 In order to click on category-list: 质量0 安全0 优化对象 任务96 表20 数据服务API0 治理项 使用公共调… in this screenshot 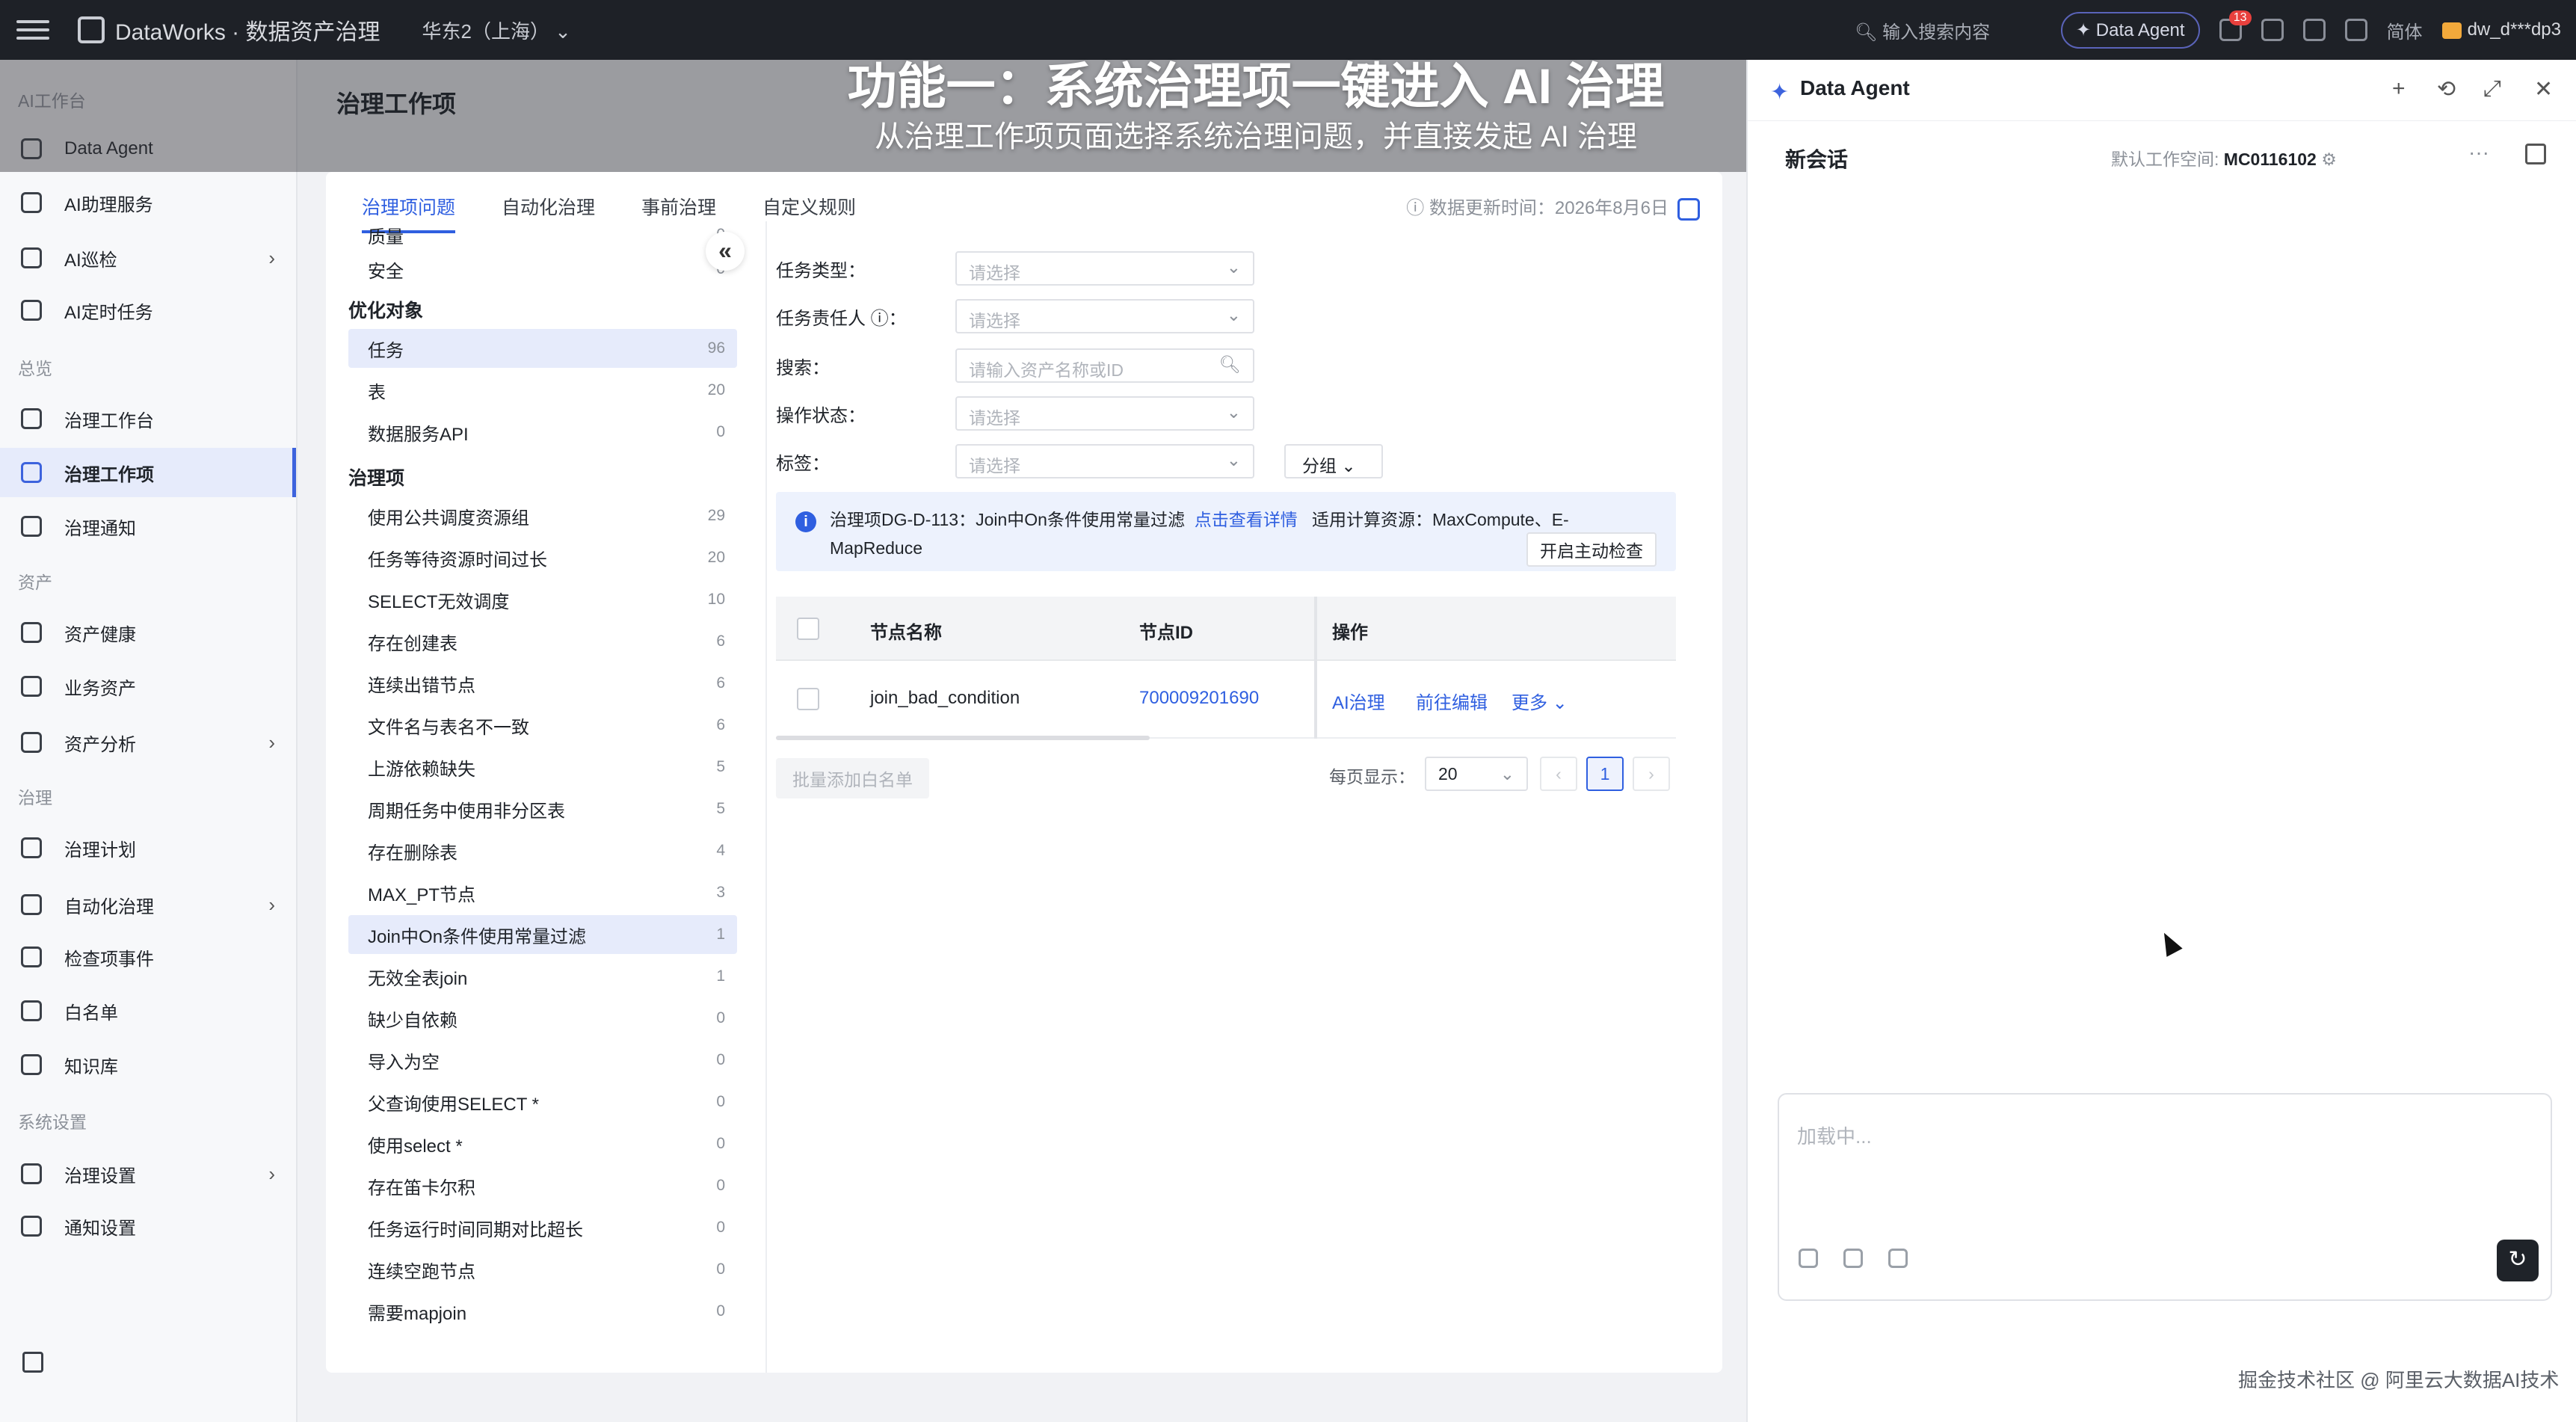, I will do `click(557, 797)`.